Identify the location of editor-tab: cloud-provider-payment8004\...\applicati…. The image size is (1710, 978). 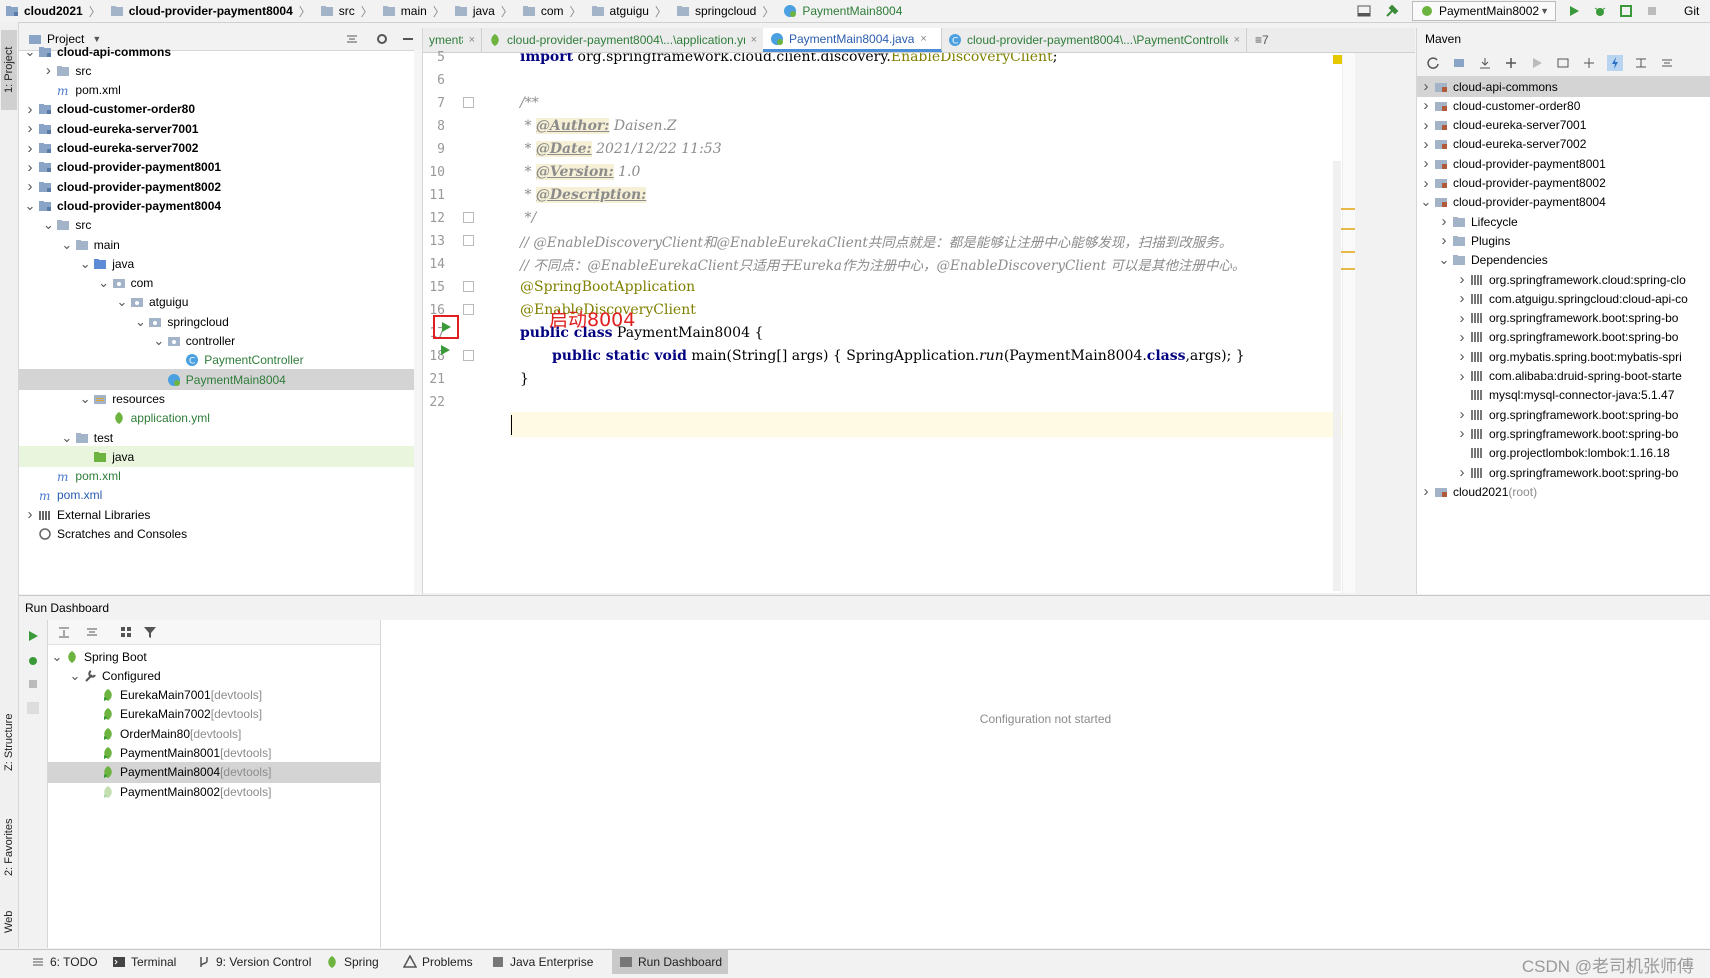
(622, 40).